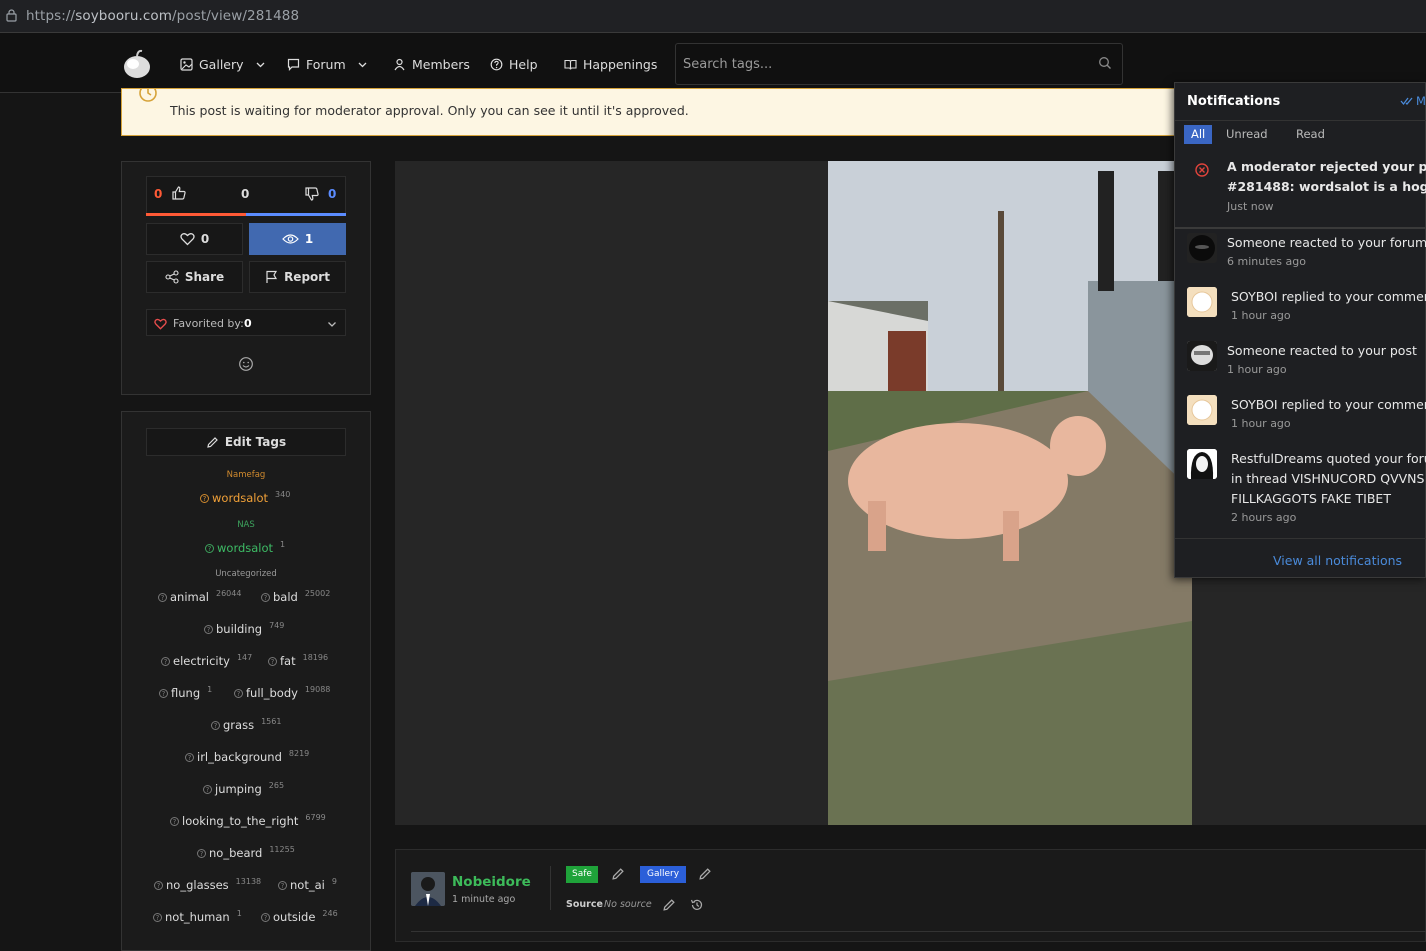 Image resolution: width=1426 pixels, height=951 pixels. I want to click on mark-all-read-button: M, so click(1413, 101).